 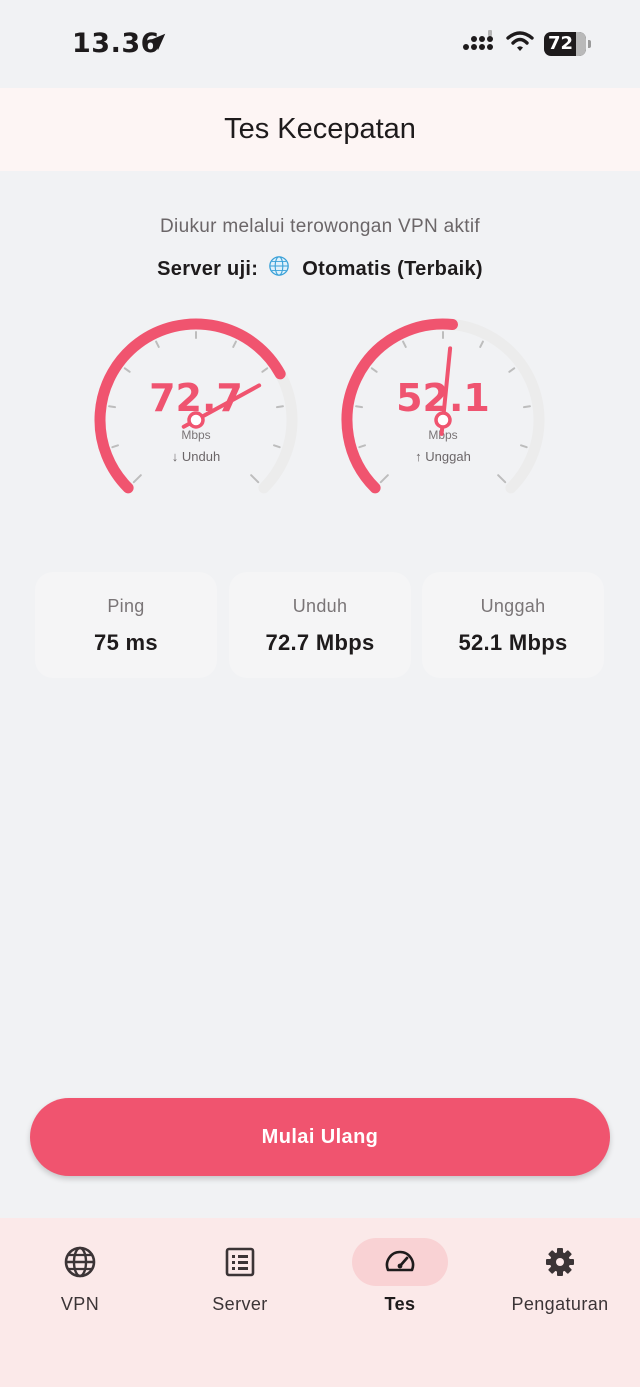 I want to click on upload-card: Unggah 52.1 Mbps, so click(x=513, y=625).